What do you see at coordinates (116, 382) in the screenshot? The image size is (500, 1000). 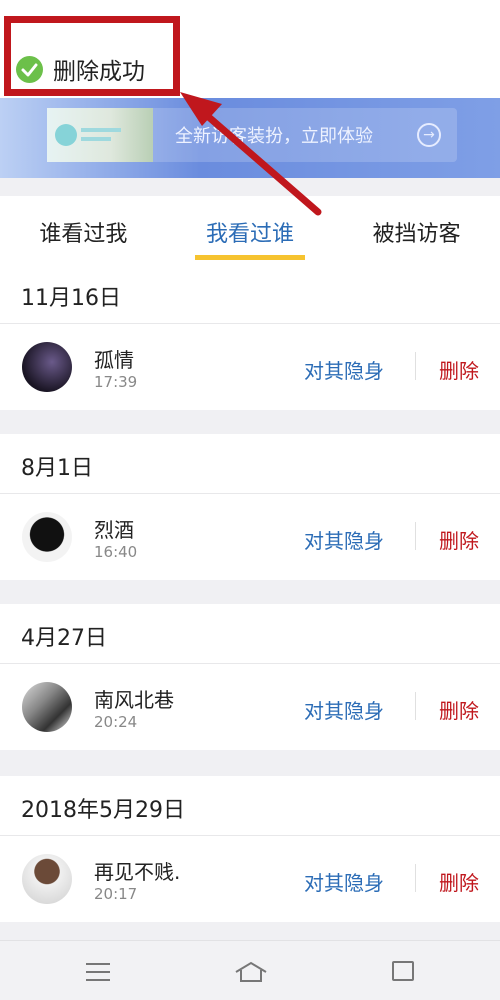 I see `visit-time: 17:39` at bounding box center [116, 382].